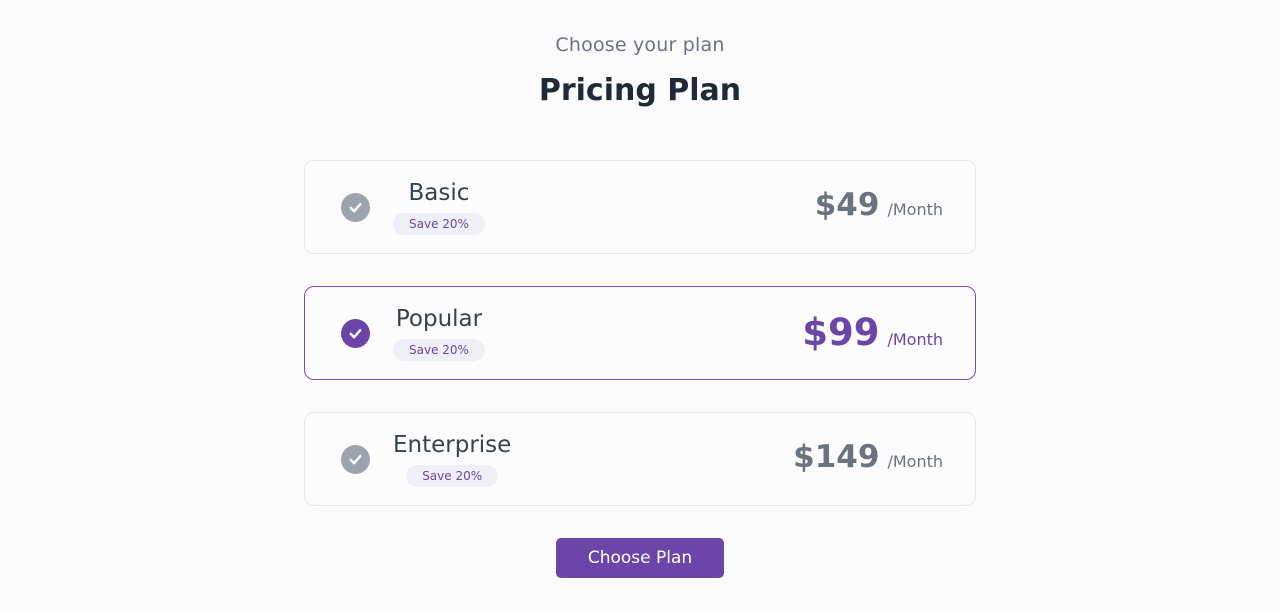  I want to click on plan-info: Enterprise Save 20%, so click(452, 458).